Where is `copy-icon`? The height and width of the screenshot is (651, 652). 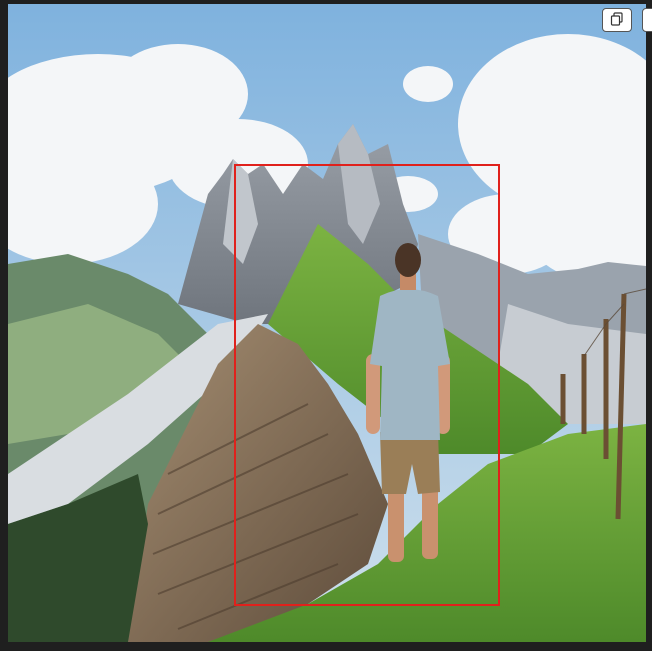 copy-icon is located at coordinates (617, 20).